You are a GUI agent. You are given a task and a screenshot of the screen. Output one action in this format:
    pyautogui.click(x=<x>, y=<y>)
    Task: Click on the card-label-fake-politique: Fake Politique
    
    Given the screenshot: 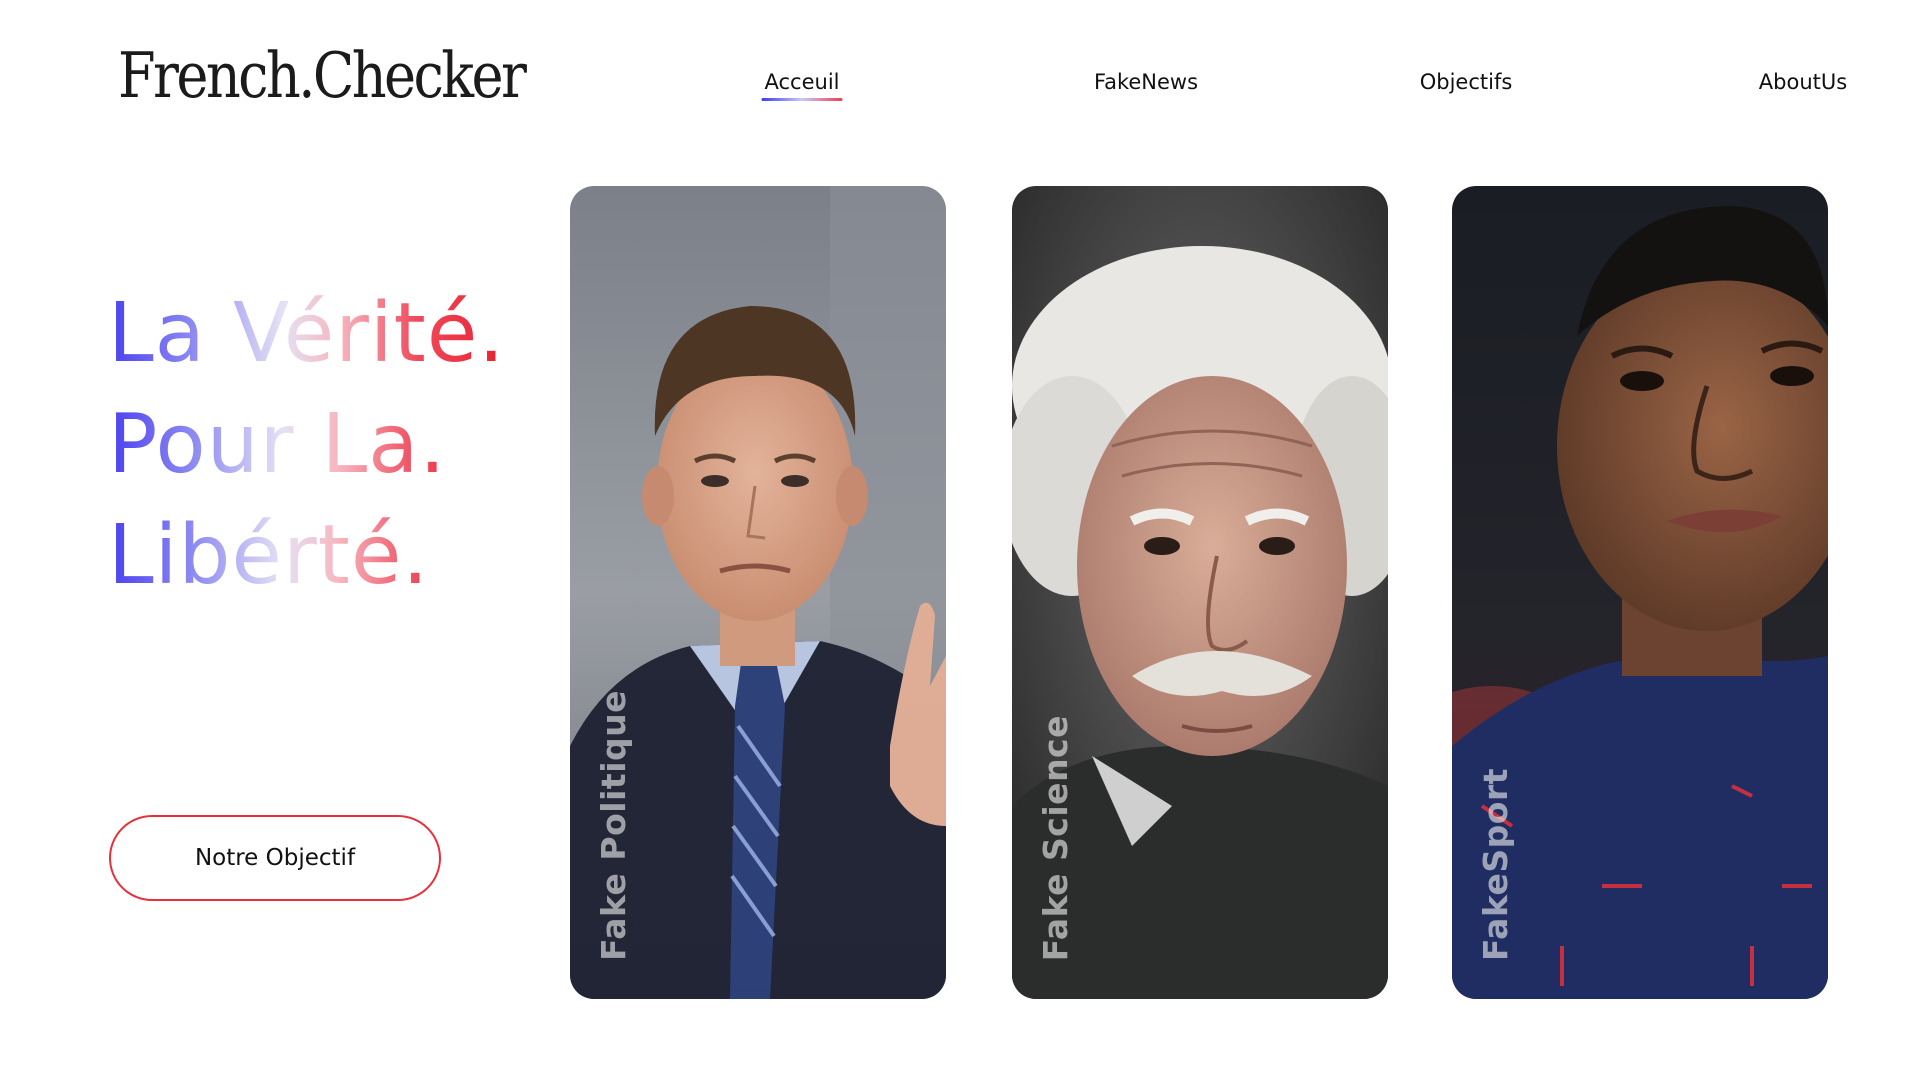 What is the action you would take?
    pyautogui.click(x=613, y=825)
    